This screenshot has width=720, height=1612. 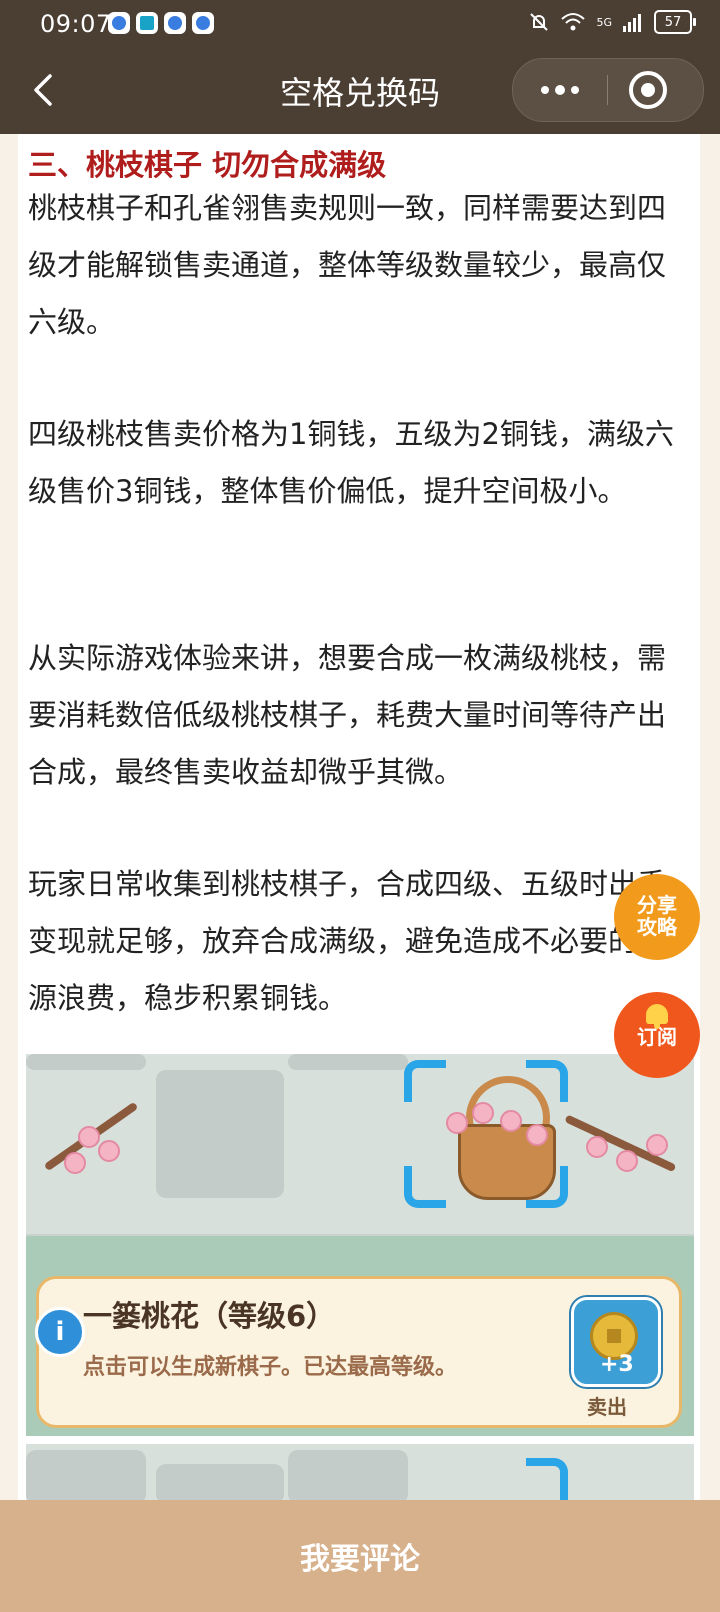 I want to click on reader-notification-icon, so click(x=147, y=23).